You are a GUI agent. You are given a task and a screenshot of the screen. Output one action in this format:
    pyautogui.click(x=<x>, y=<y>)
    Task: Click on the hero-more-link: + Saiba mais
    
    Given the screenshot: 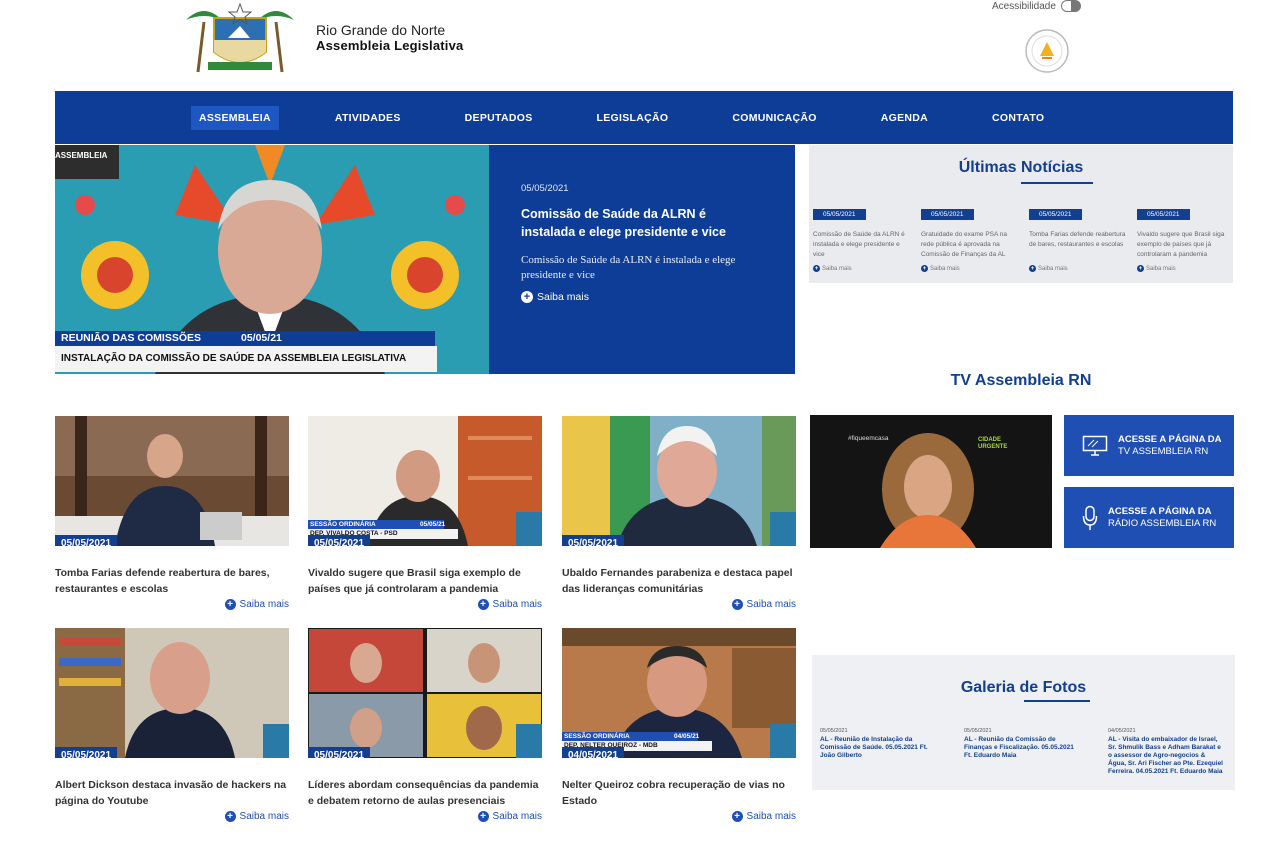 What is the action you would take?
    pyautogui.click(x=642, y=297)
    